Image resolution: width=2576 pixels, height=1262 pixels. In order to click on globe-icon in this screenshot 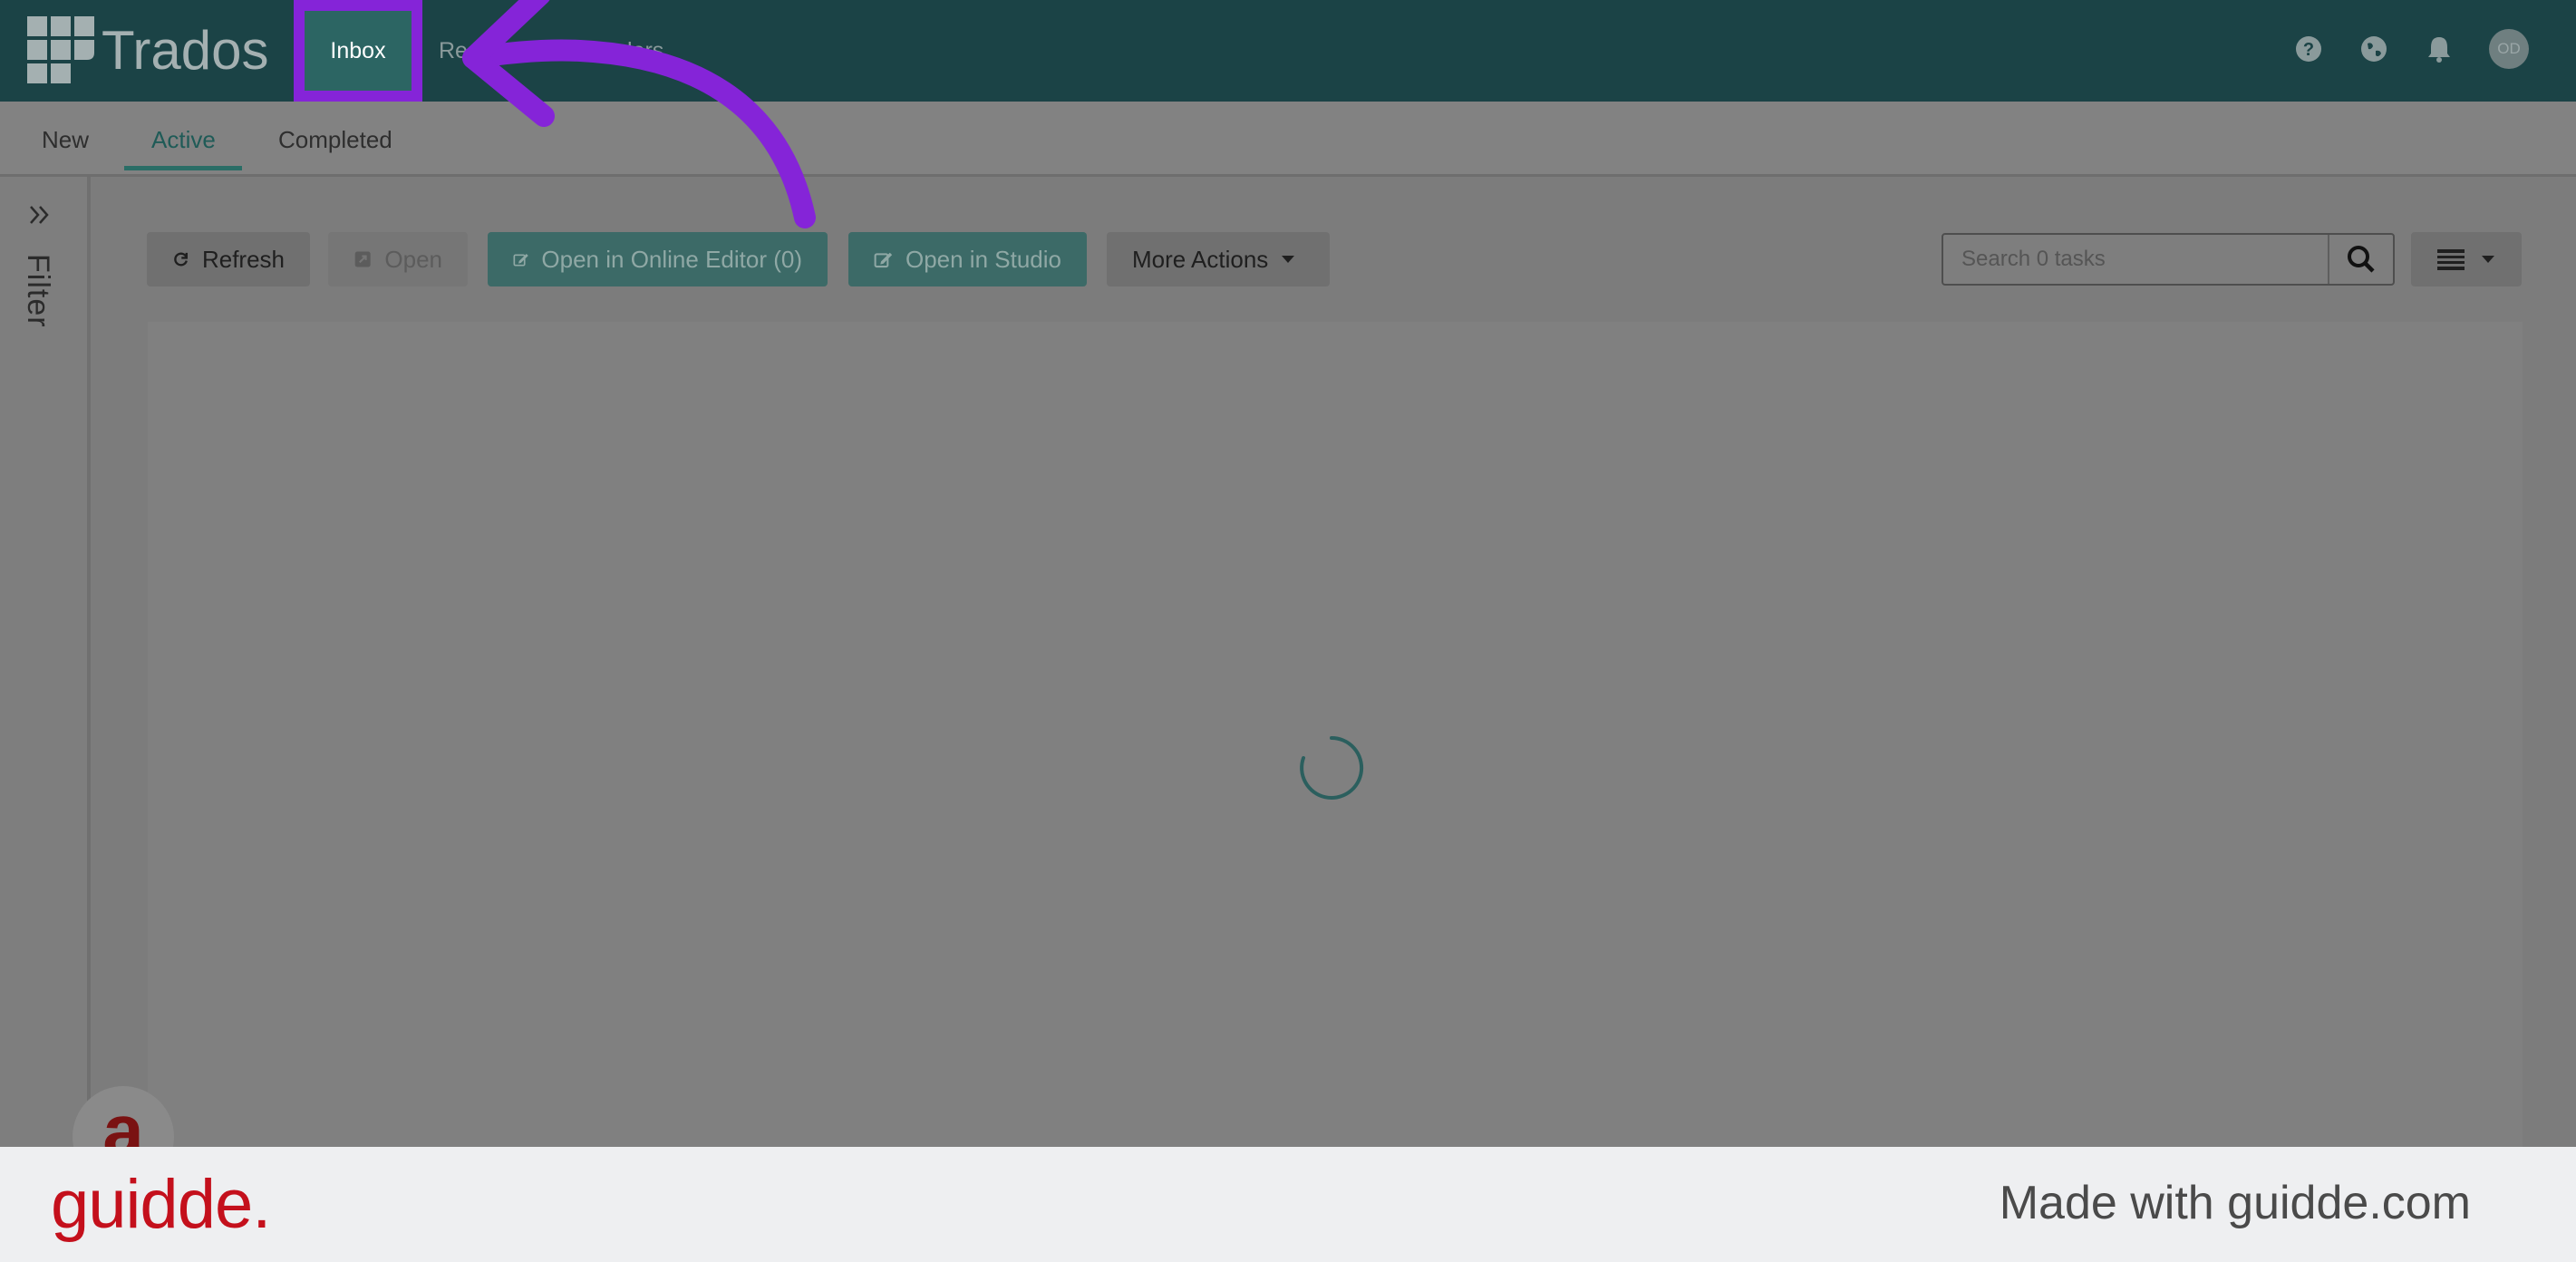, I will do `click(2373, 49)`.